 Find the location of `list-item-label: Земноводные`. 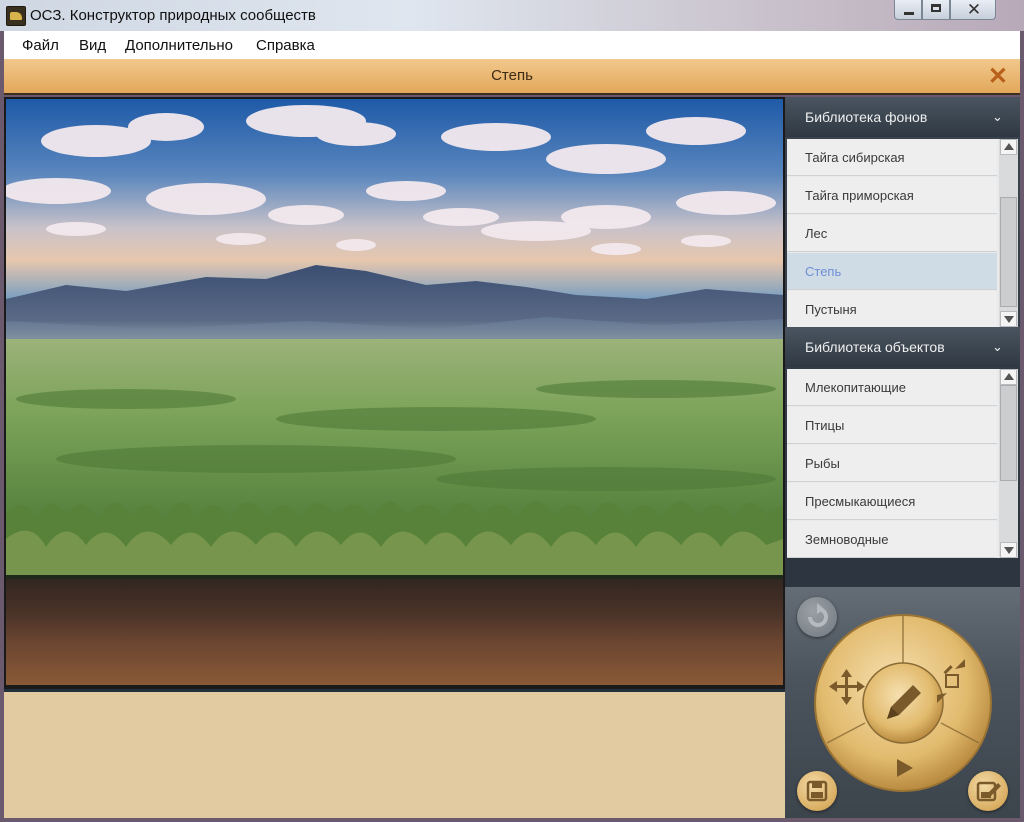

list-item-label: Земноводные is located at coordinates (847, 539).